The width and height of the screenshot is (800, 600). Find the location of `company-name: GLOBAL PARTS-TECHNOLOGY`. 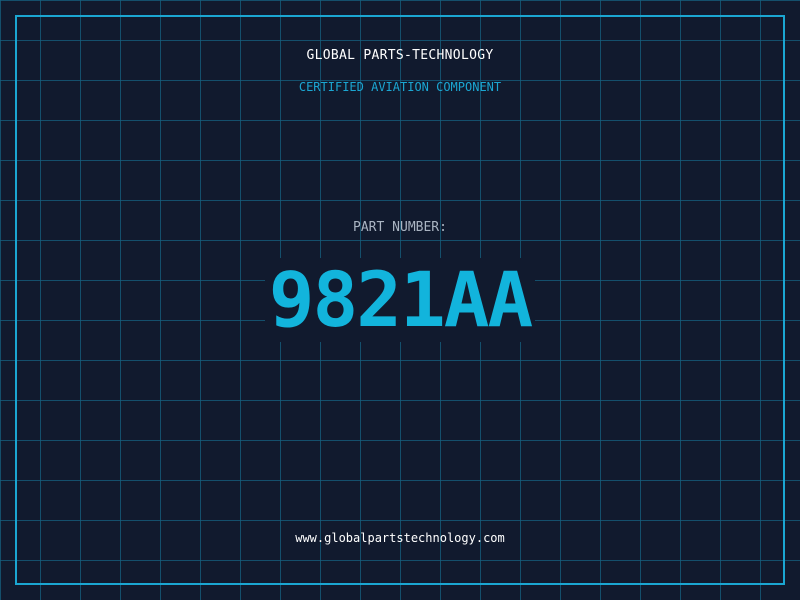

company-name: GLOBAL PARTS-TECHNOLOGY is located at coordinates (400, 55).